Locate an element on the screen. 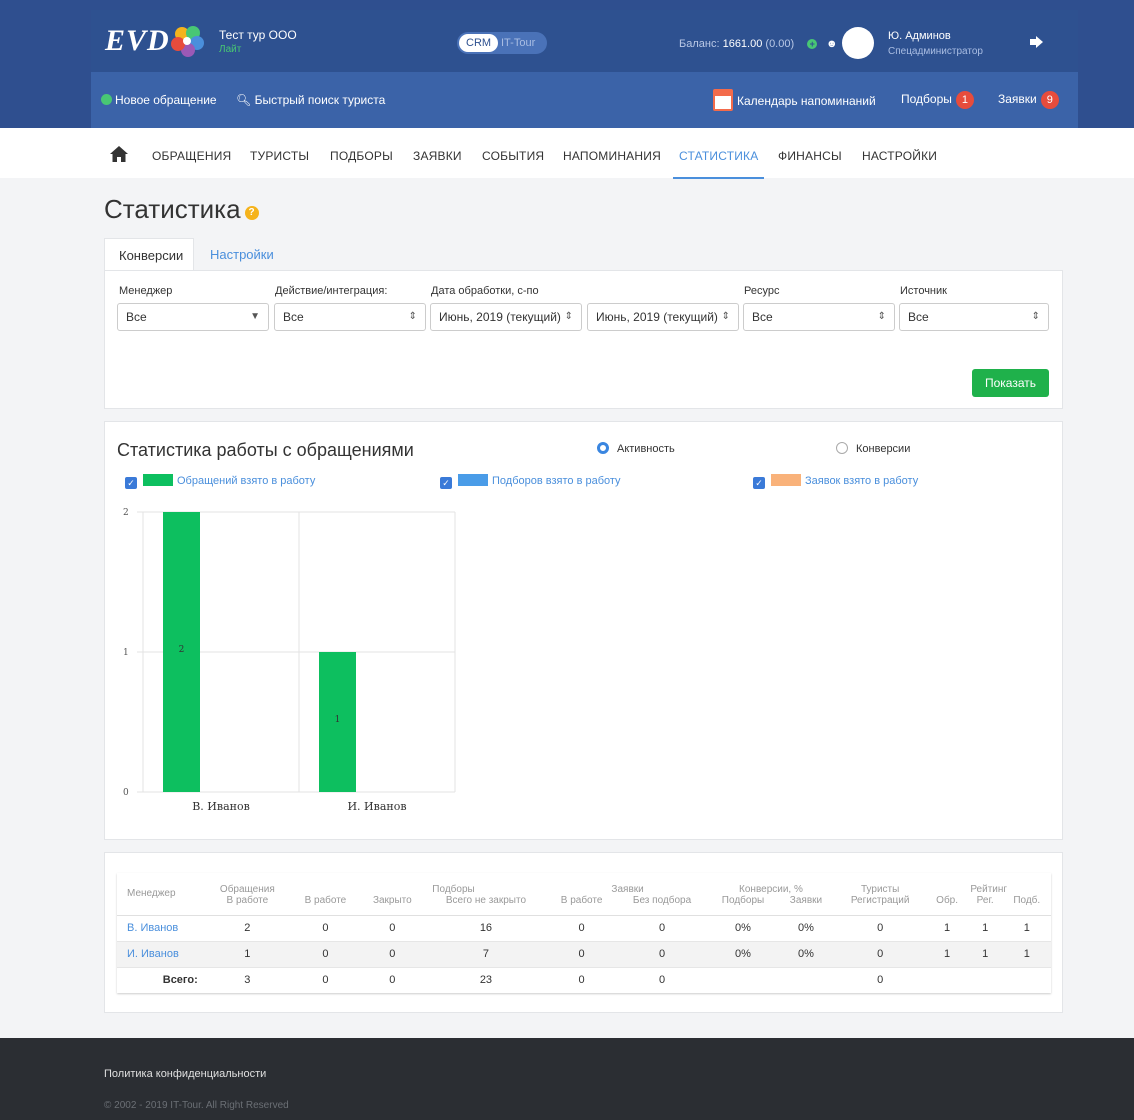  col-header: Обр. is located at coordinates (947, 905).